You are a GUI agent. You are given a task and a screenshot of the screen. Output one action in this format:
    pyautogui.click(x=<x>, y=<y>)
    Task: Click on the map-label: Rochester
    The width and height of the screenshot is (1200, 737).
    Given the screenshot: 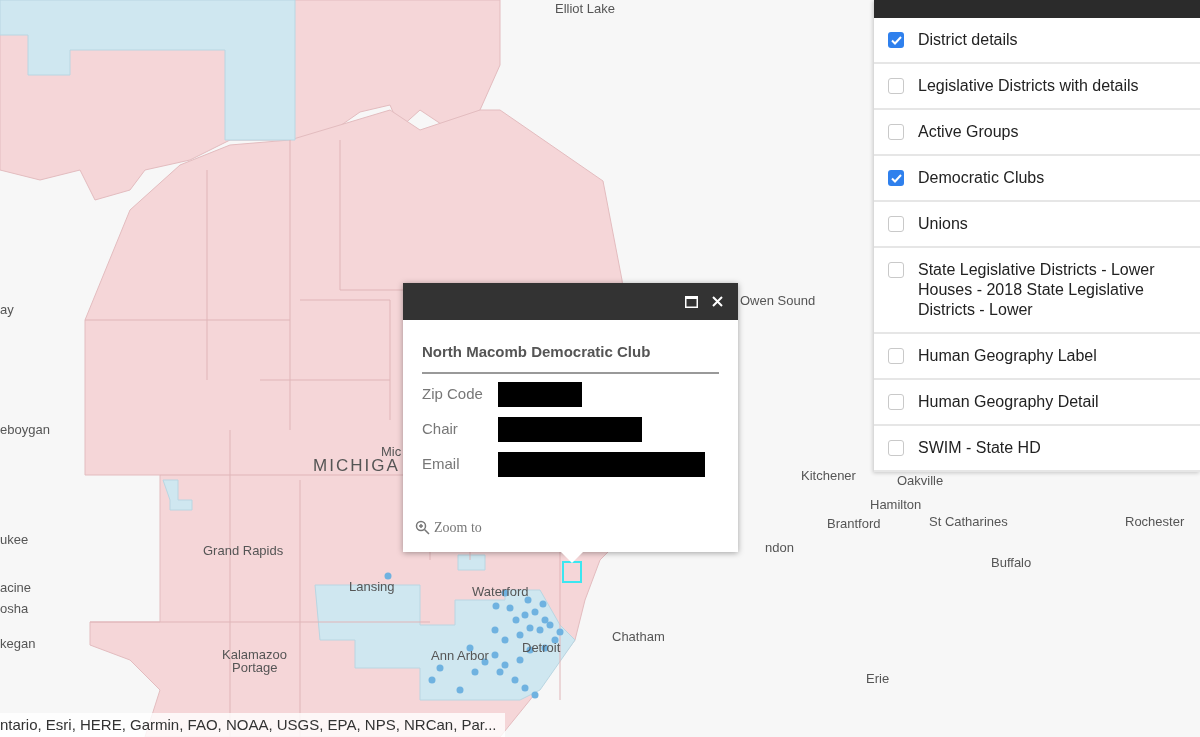 What is the action you would take?
    pyautogui.click(x=1155, y=522)
    